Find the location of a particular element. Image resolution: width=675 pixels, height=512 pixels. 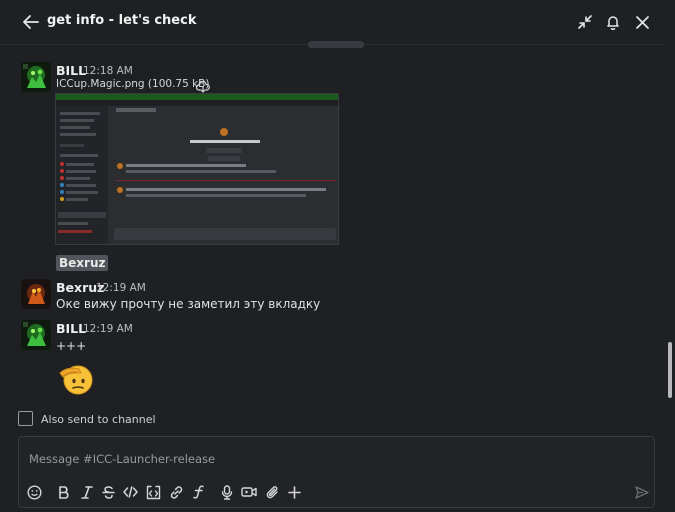

message-text: +++ is located at coordinates (71, 346).